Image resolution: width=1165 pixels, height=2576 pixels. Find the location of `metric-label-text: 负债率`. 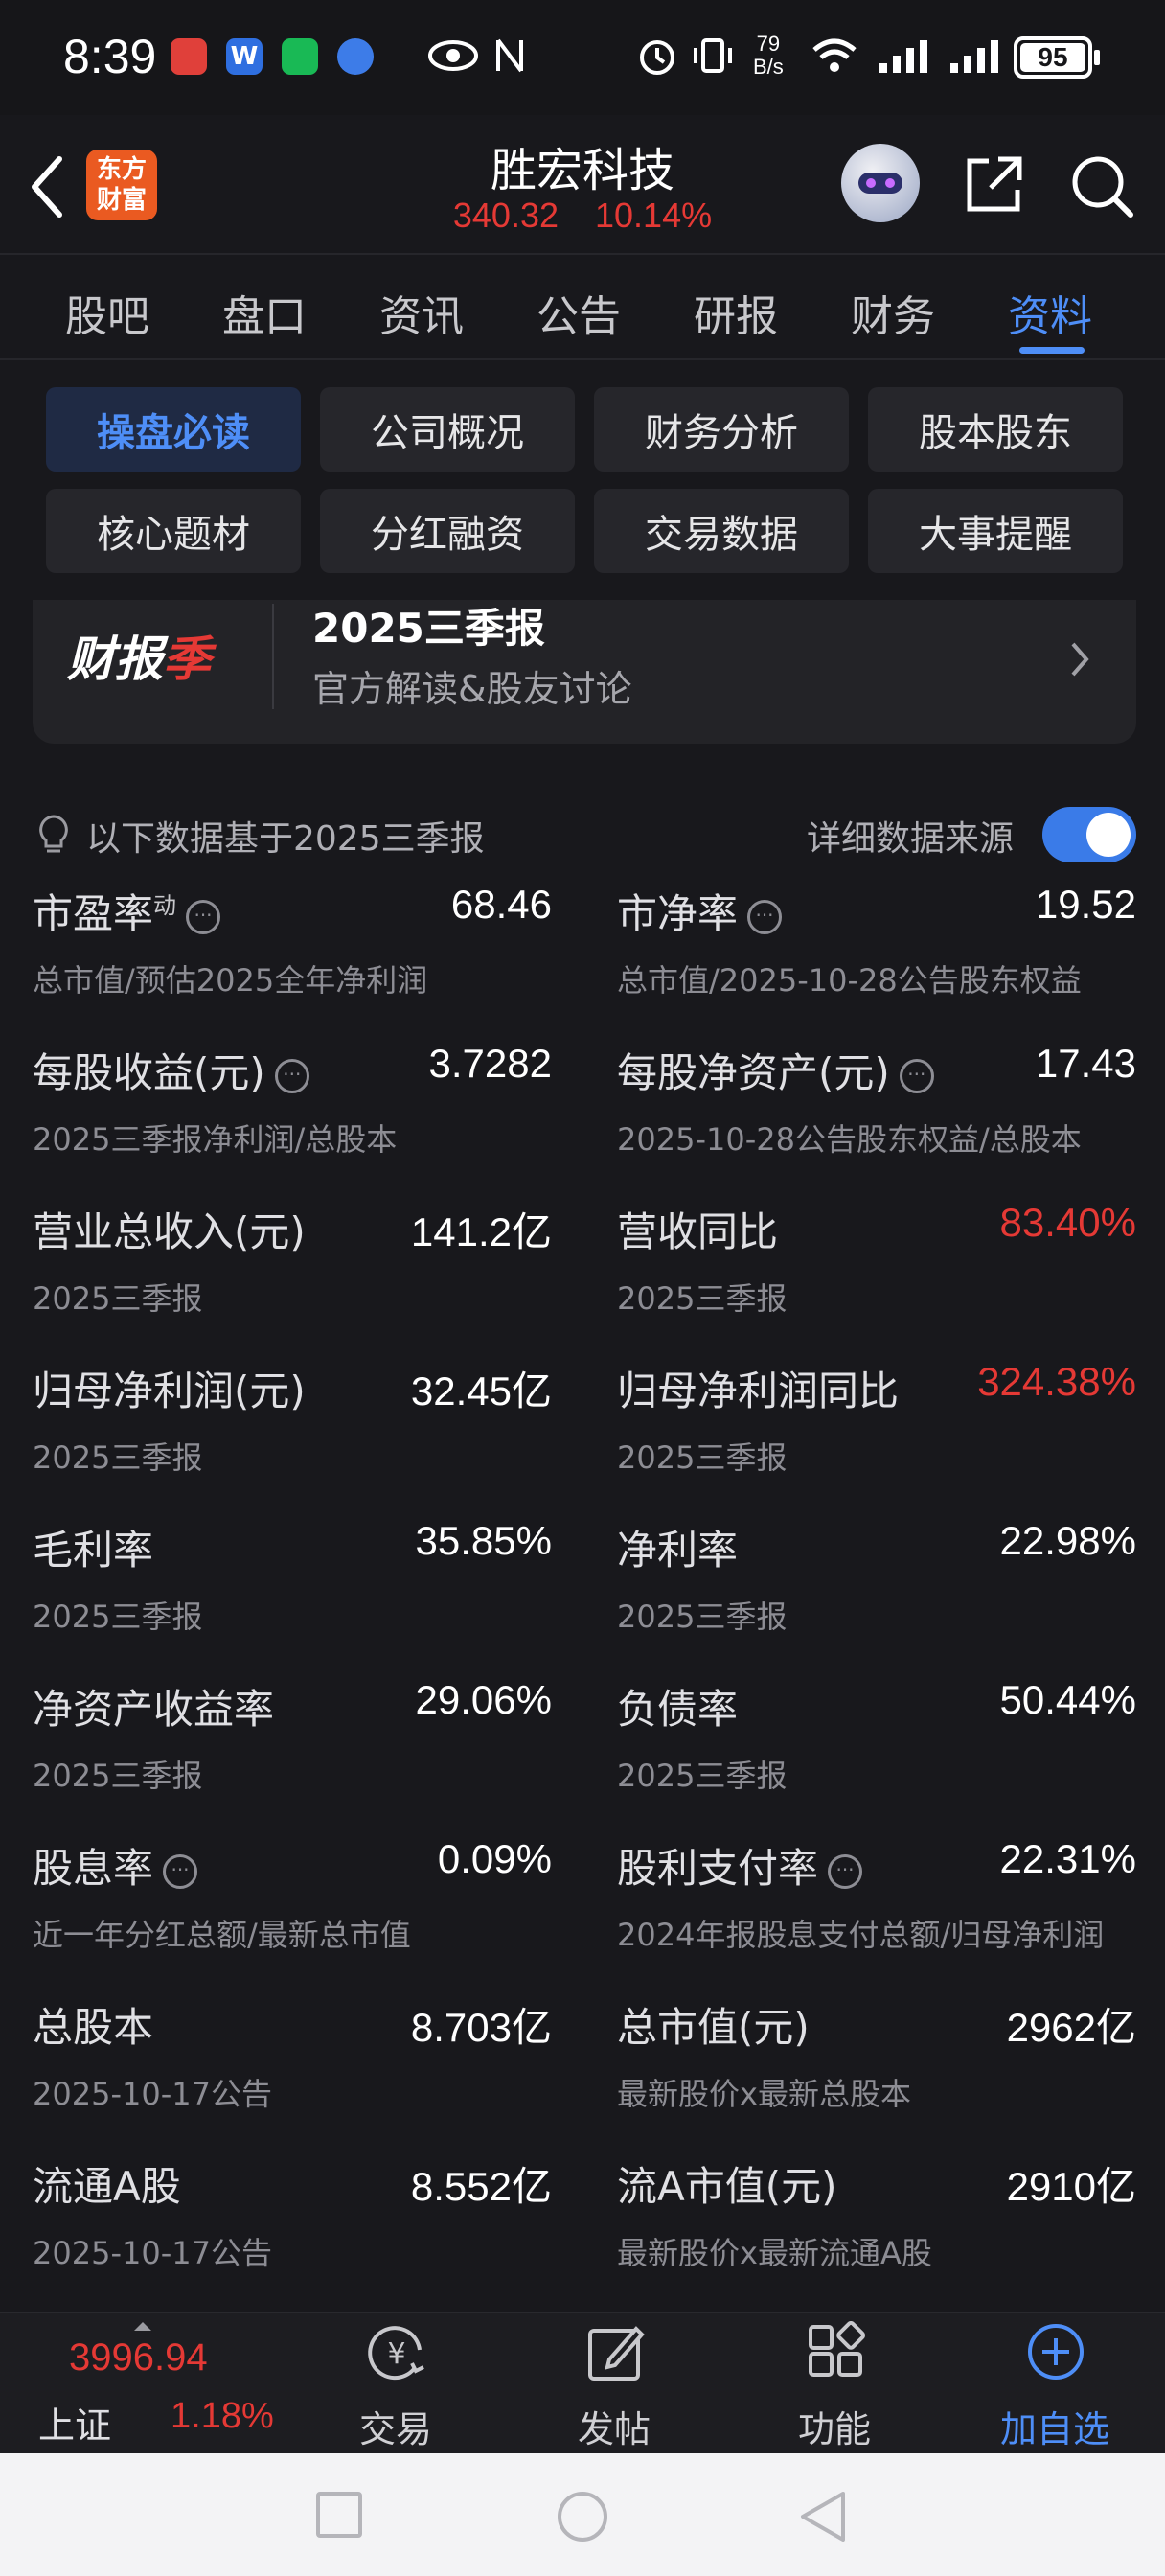

metric-label-text: 负债率 is located at coordinates (678, 1709).